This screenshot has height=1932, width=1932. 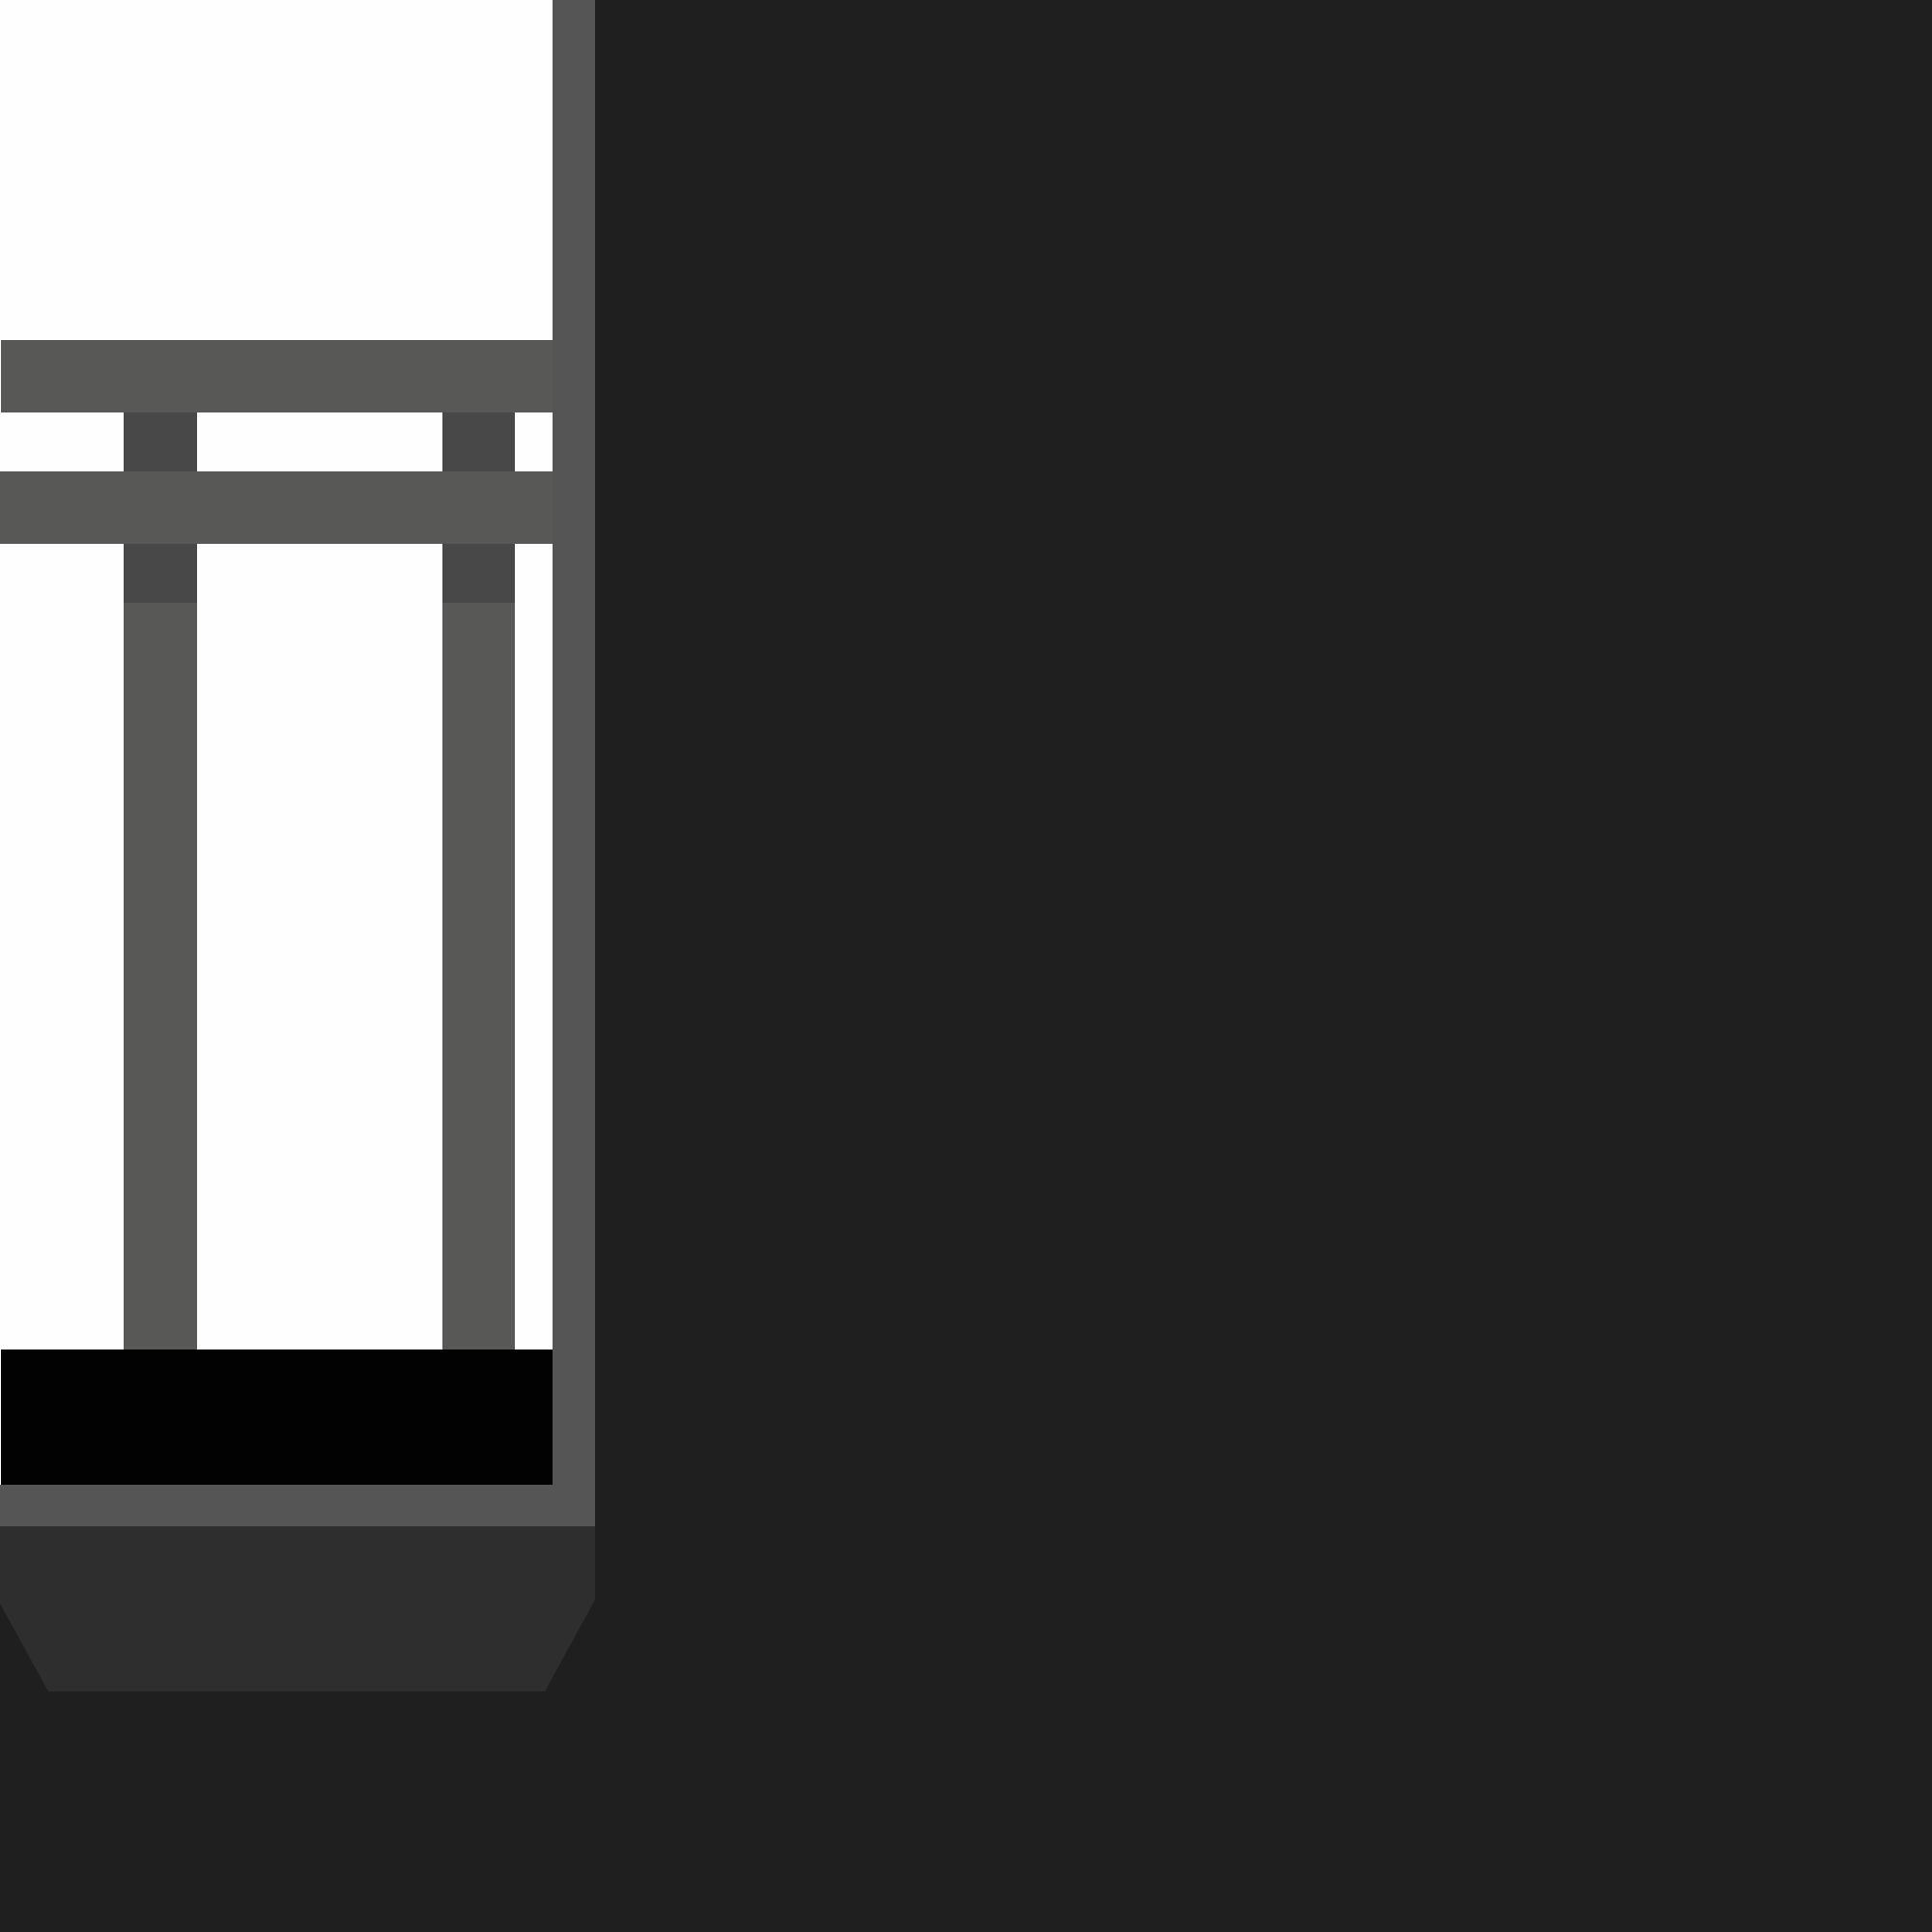 What do you see at coordinates (277, 376) in the screenshot?
I see `window-crossbar-upper` at bounding box center [277, 376].